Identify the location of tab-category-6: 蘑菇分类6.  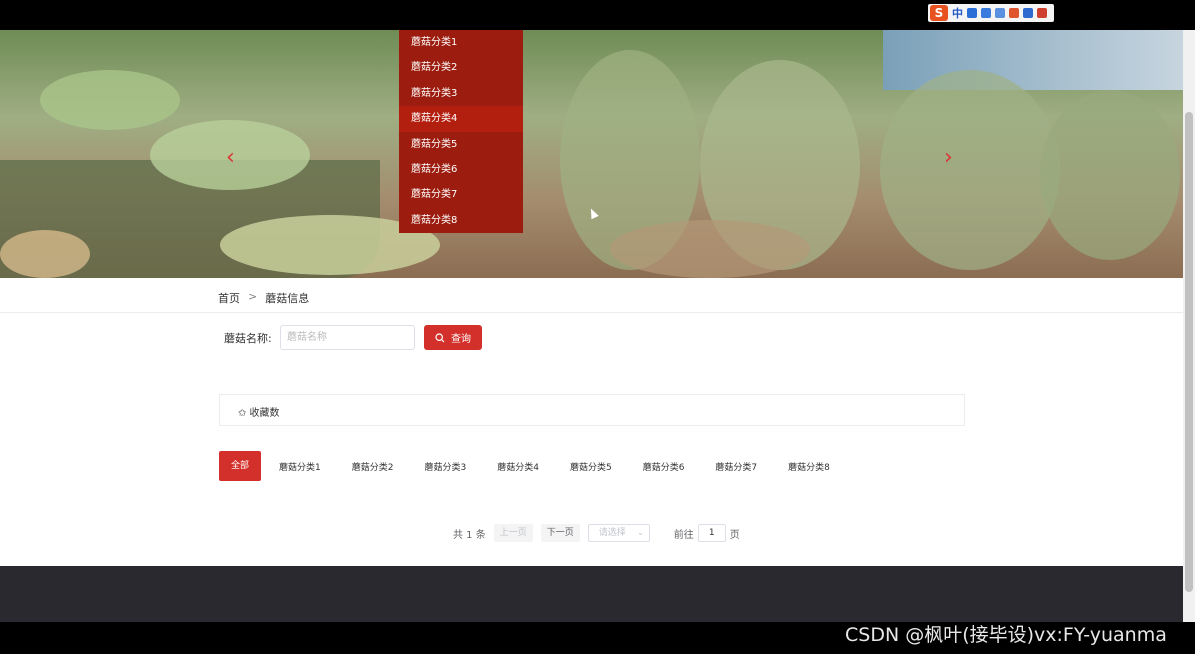
(664, 466).